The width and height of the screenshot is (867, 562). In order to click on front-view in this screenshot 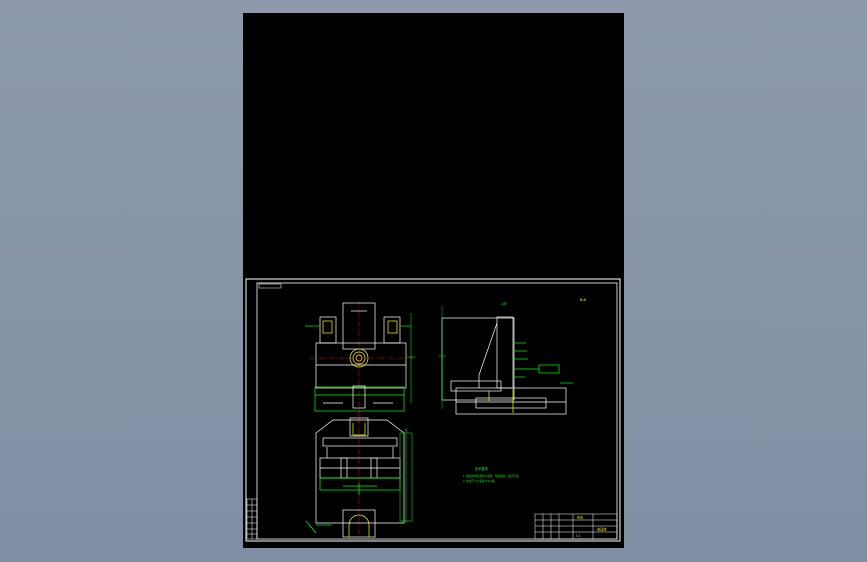, I will do `click(360, 362)`.